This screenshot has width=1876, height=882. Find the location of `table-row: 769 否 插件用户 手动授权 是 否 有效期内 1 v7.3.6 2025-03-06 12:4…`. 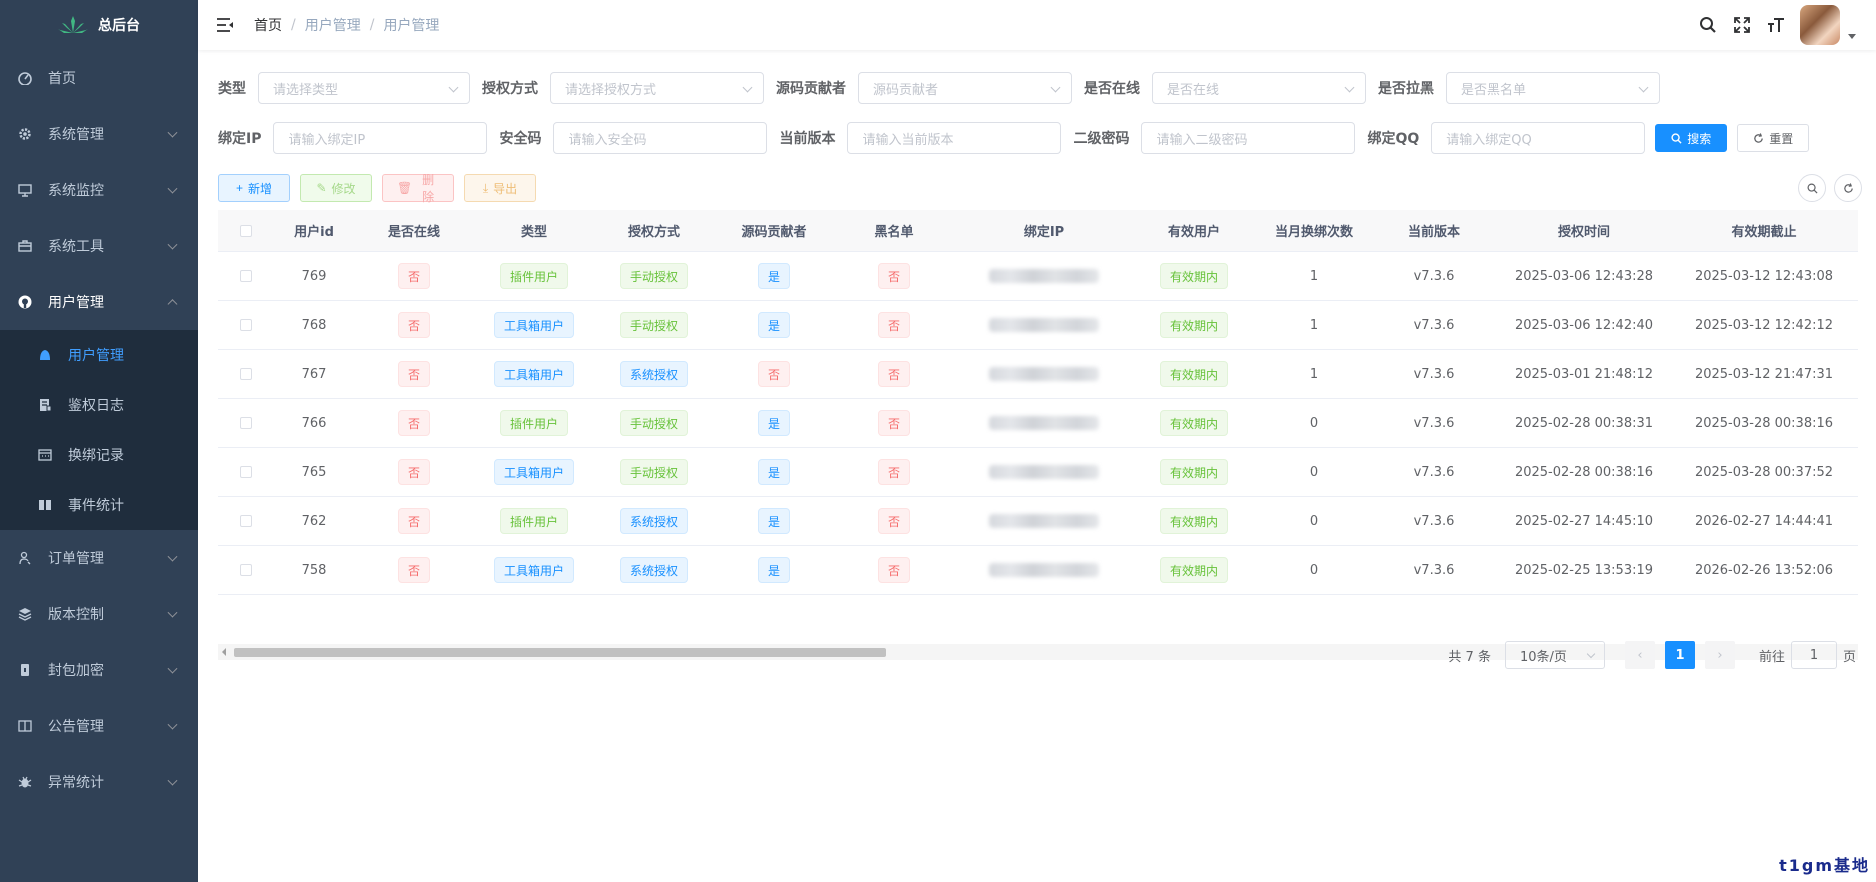

table-row: 769 否 插件用户 手动授权 是 否 有效期内 1 v7.3.6 2025-03-06 12:4… is located at coordinates (1038, 276).